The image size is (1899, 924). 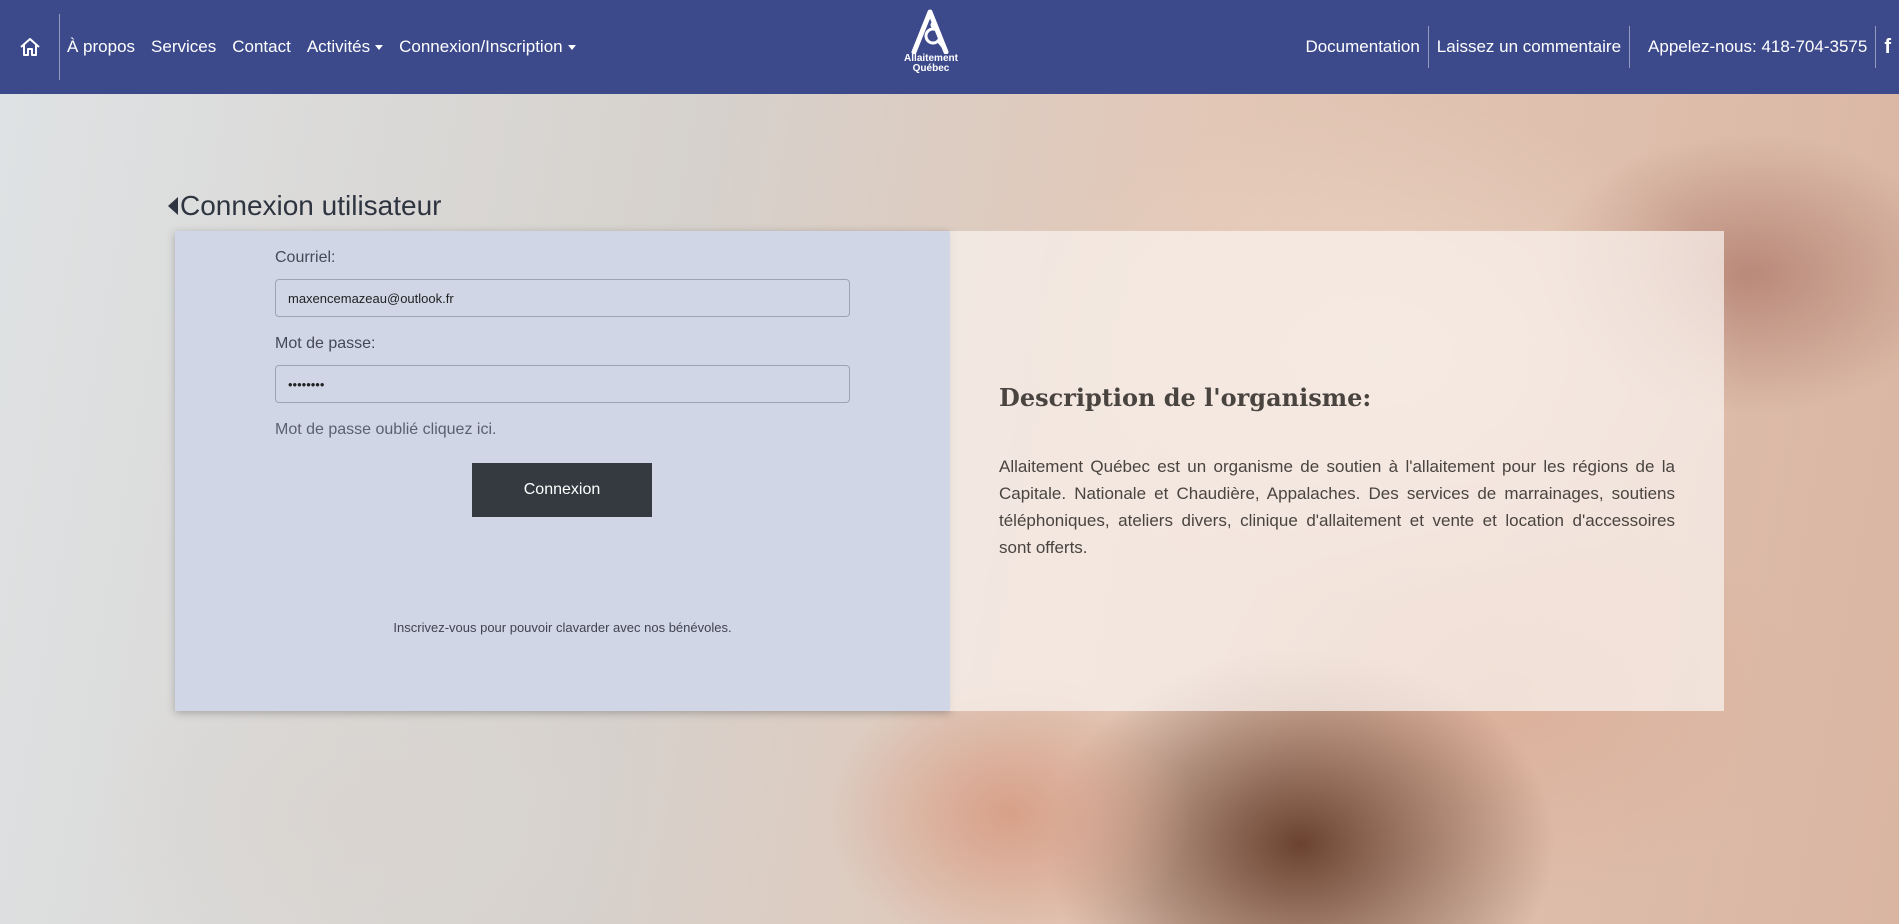 I want to click on login-button: Connexion, so click(x=562, y=490).